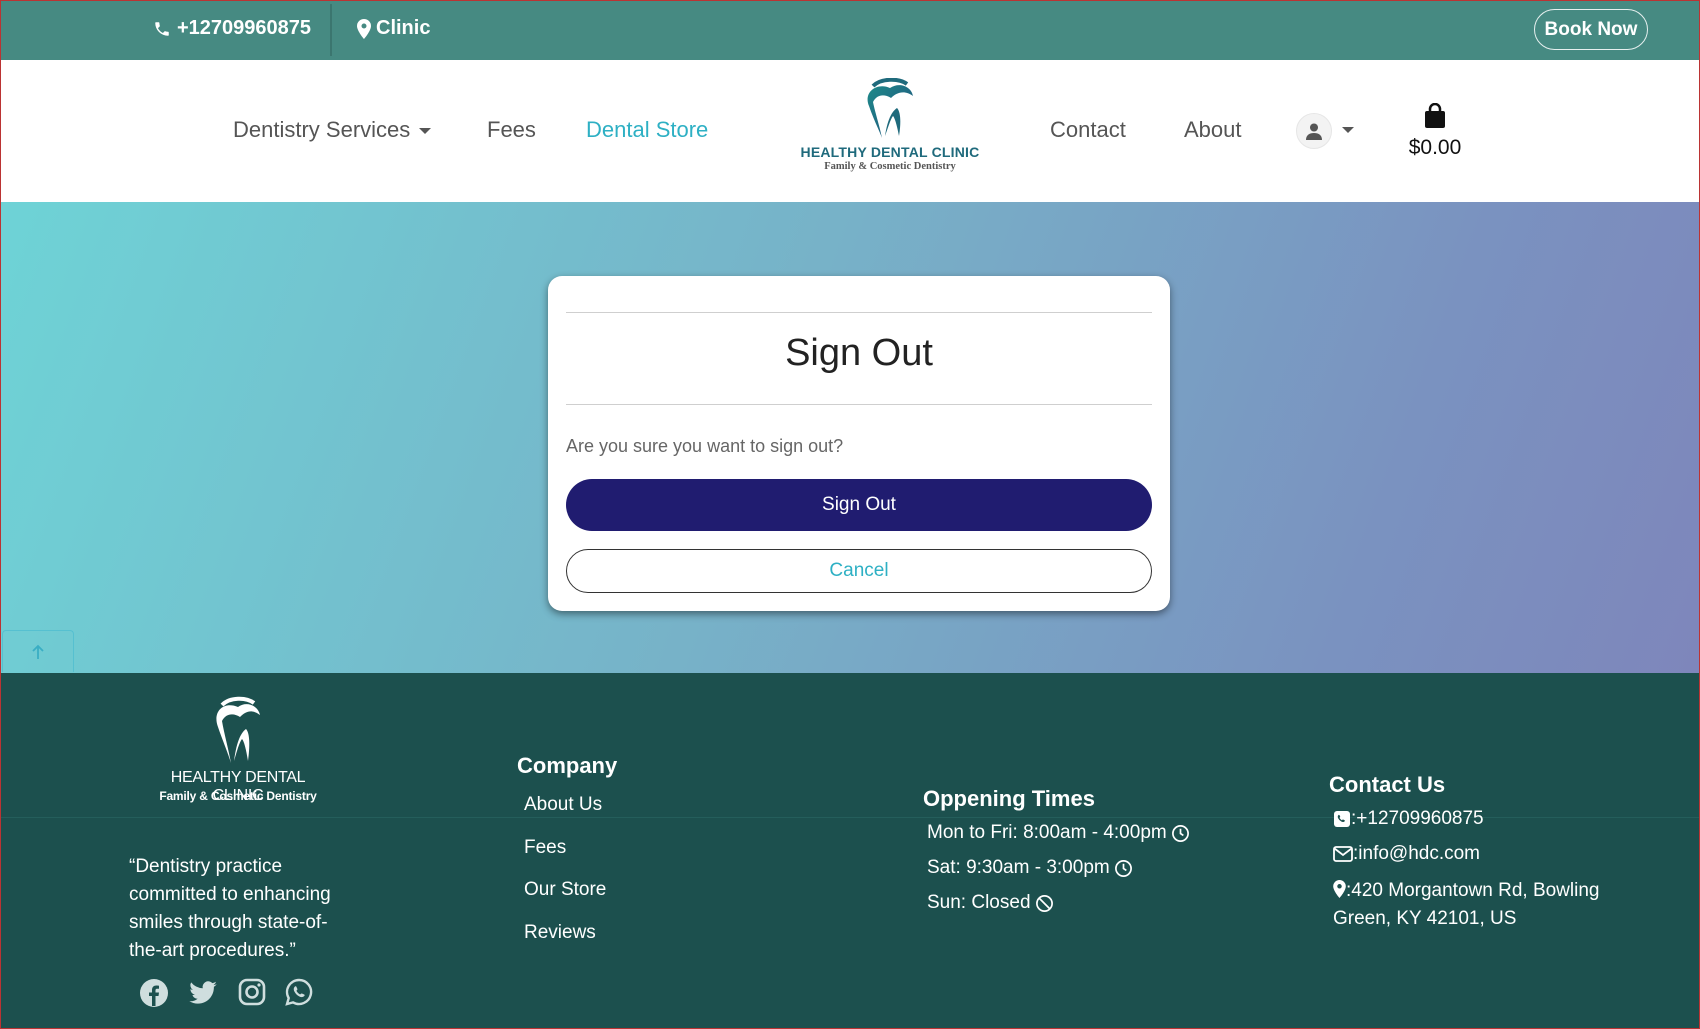 The width and height of the screenshot is (1700, 1029). What do you see at coordinates (705, 446) in the screenshot?
I see `dialog-question: Are you sure you want to sign out?` at bounding box center [705, 446].